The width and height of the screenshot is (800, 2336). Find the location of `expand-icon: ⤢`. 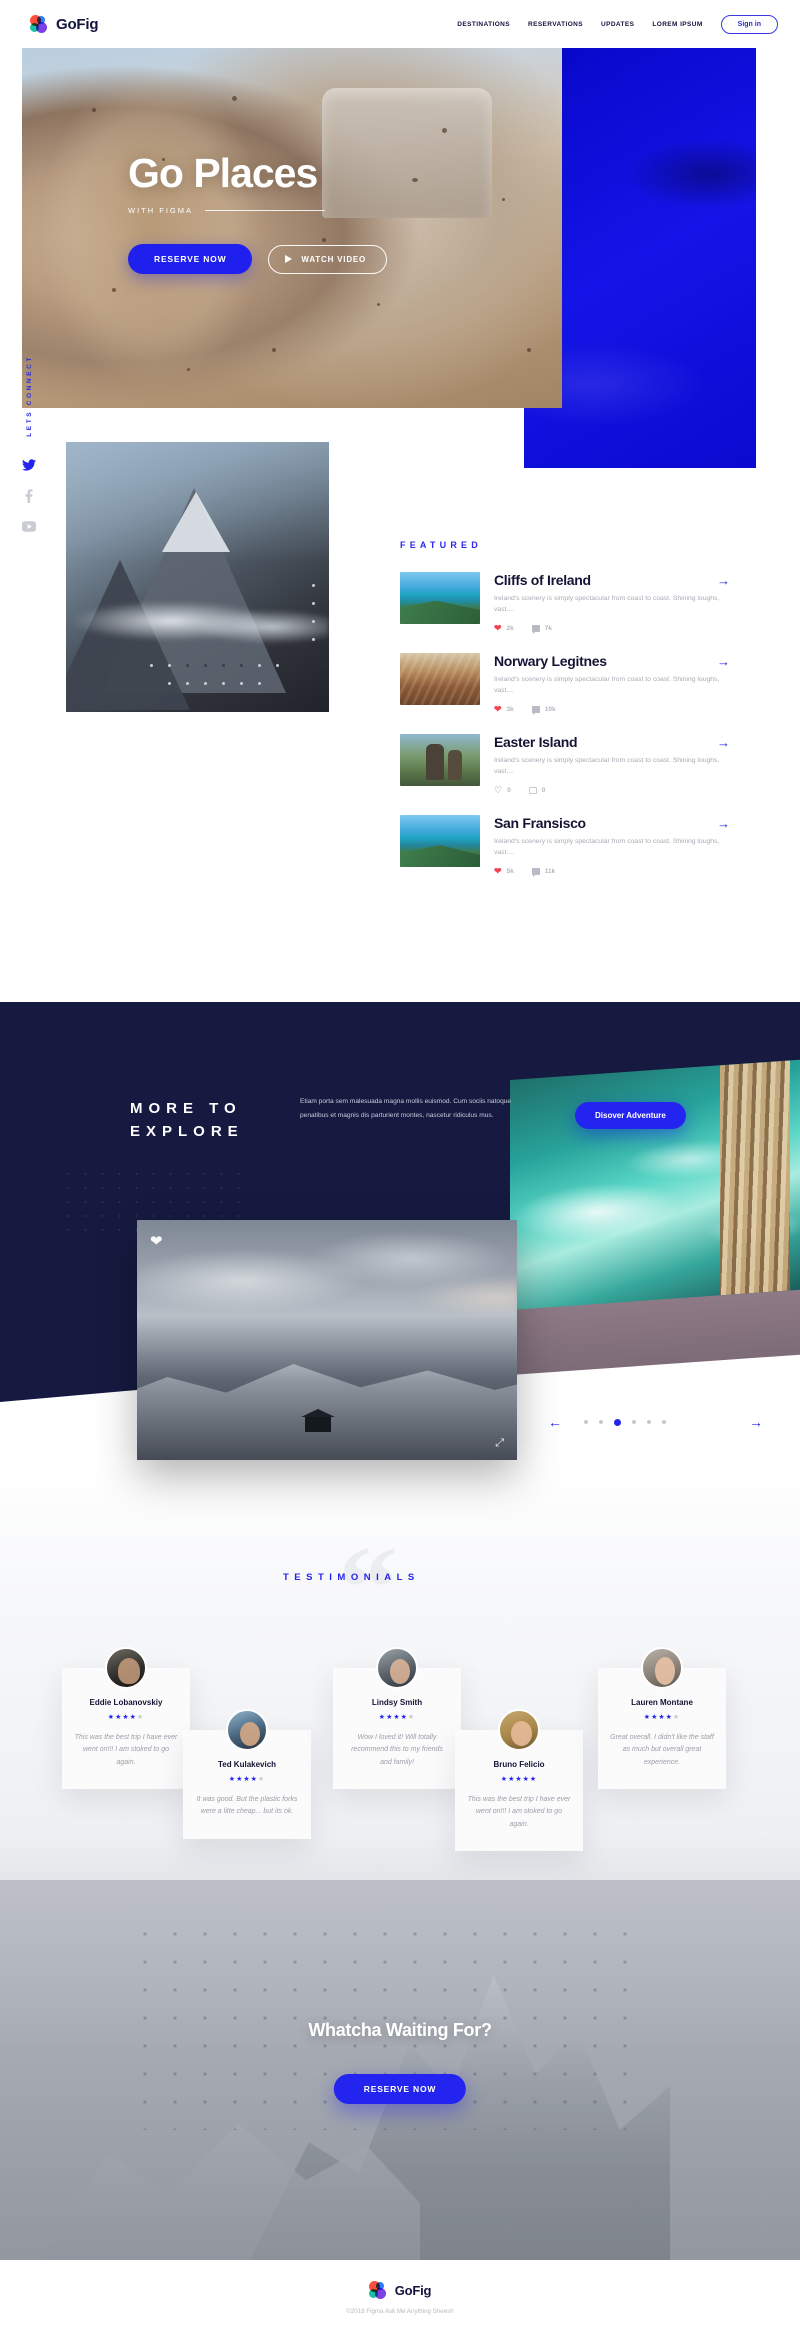

expand-icon: ⤢ is located at coordinates (499, 1443).